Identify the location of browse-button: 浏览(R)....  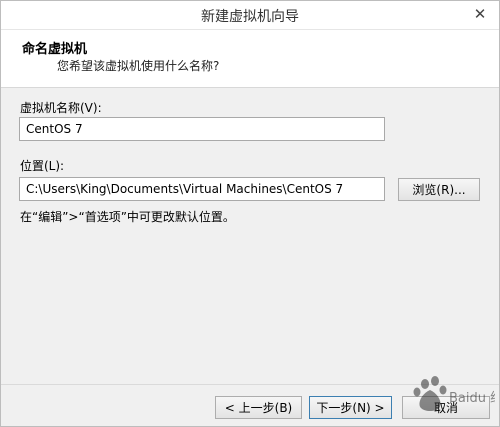
(439, 189).